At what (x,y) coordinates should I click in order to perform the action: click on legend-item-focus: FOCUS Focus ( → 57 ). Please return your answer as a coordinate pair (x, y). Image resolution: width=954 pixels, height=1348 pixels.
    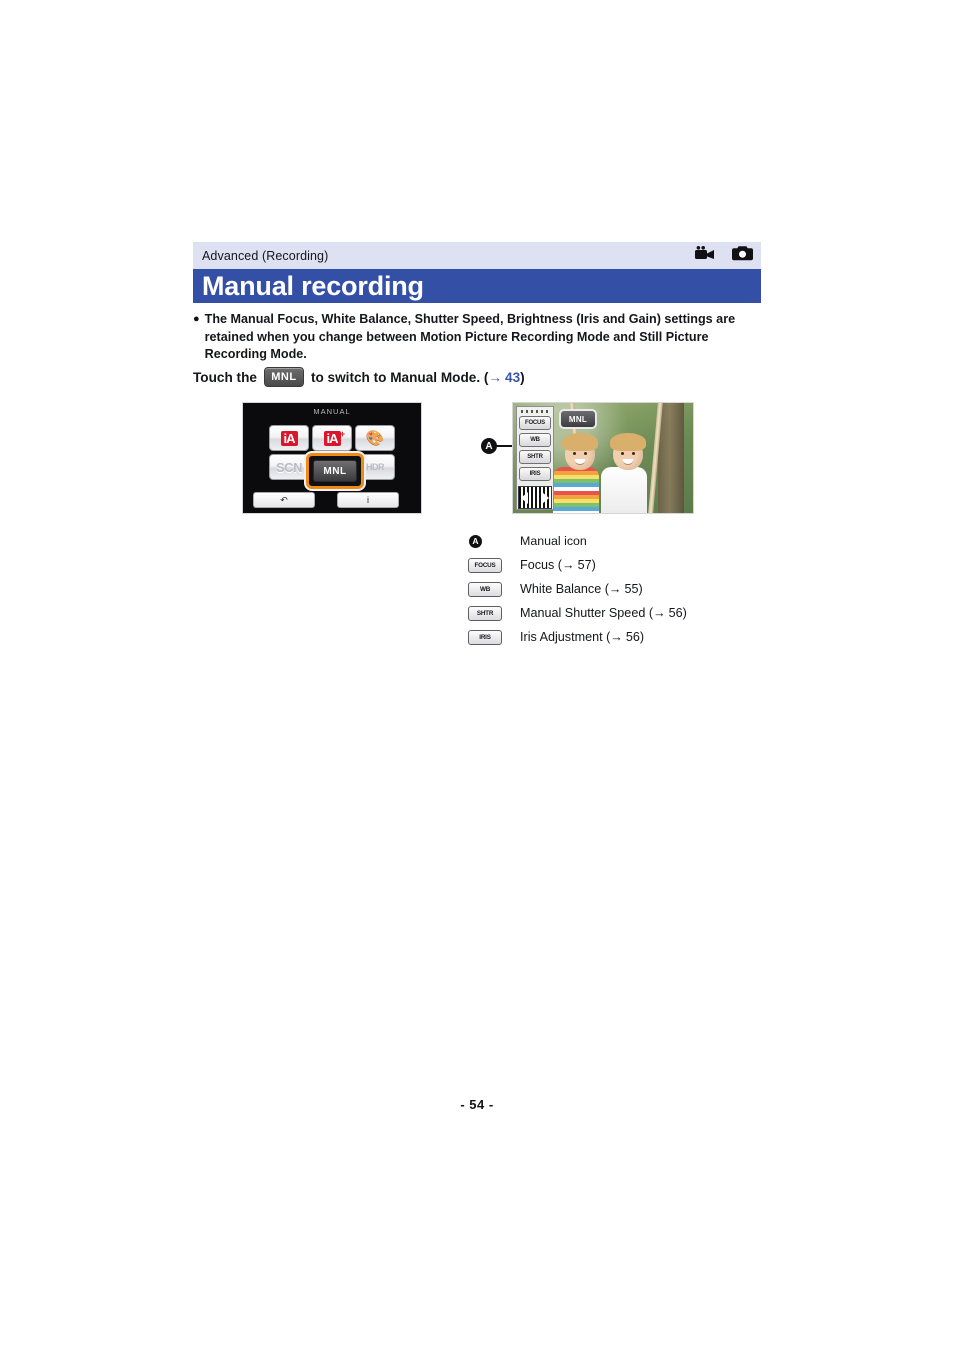
    Looking at the image, I should click on (618, 565).